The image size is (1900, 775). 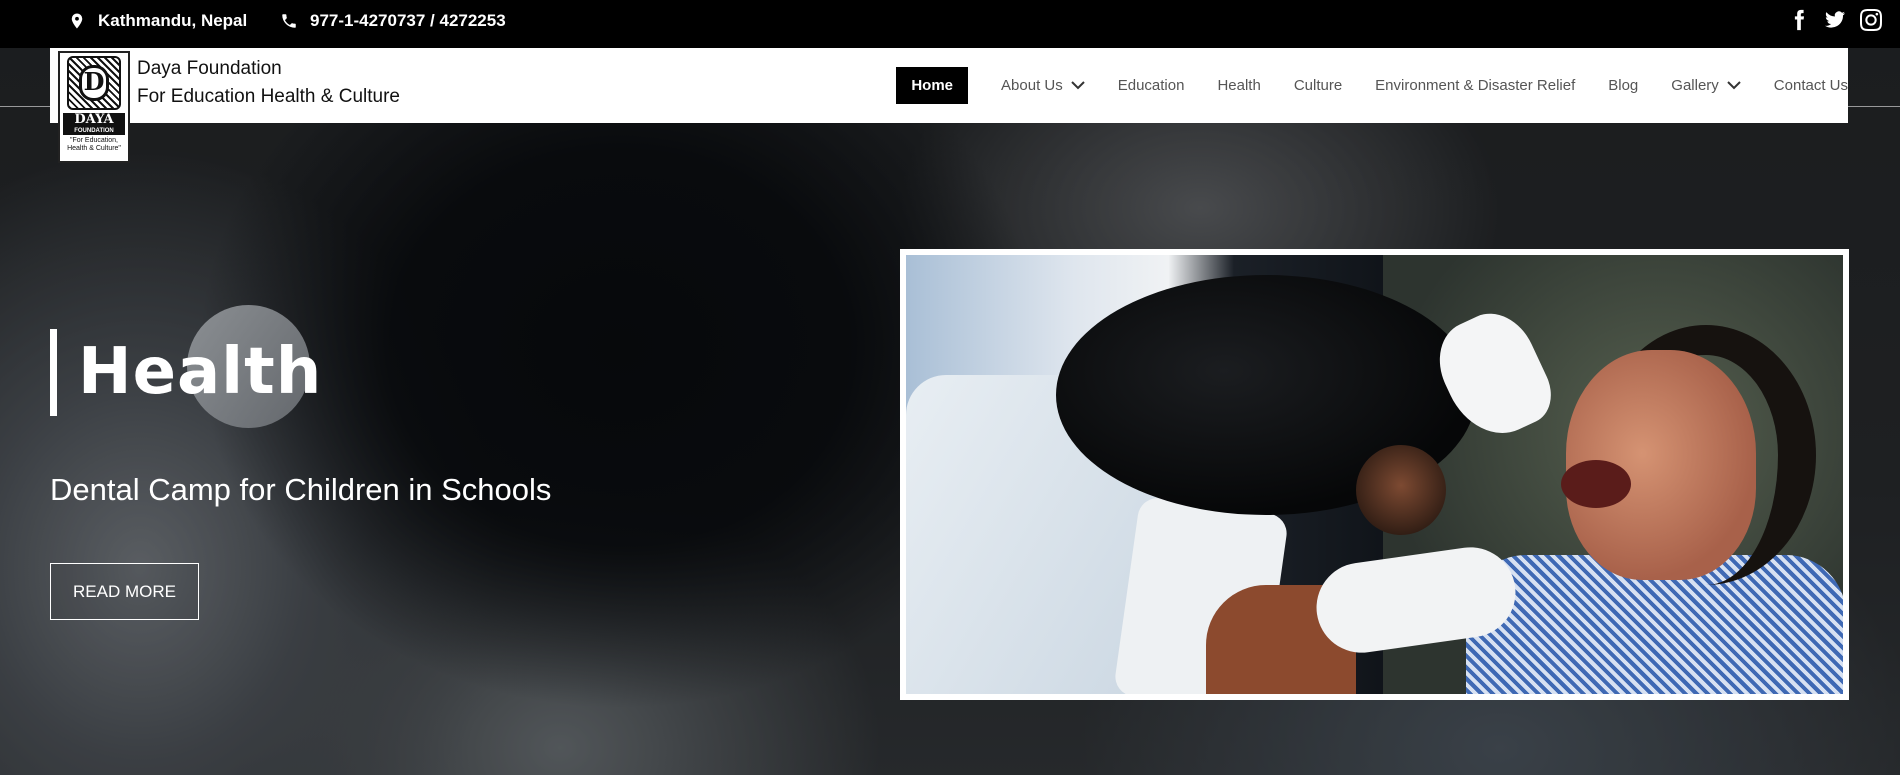 I want to click on twitter-icon, so click(x=1835, y=20).